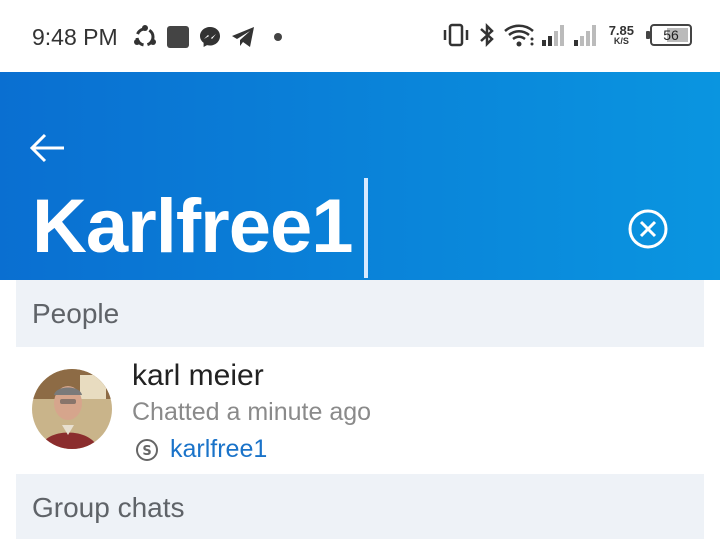 This screenshot has height=539, width=720. Describe the element at coordinates (252, 412) in the screenshot. I see `contact-last-chatted: Chatted a minute ago` at that location.